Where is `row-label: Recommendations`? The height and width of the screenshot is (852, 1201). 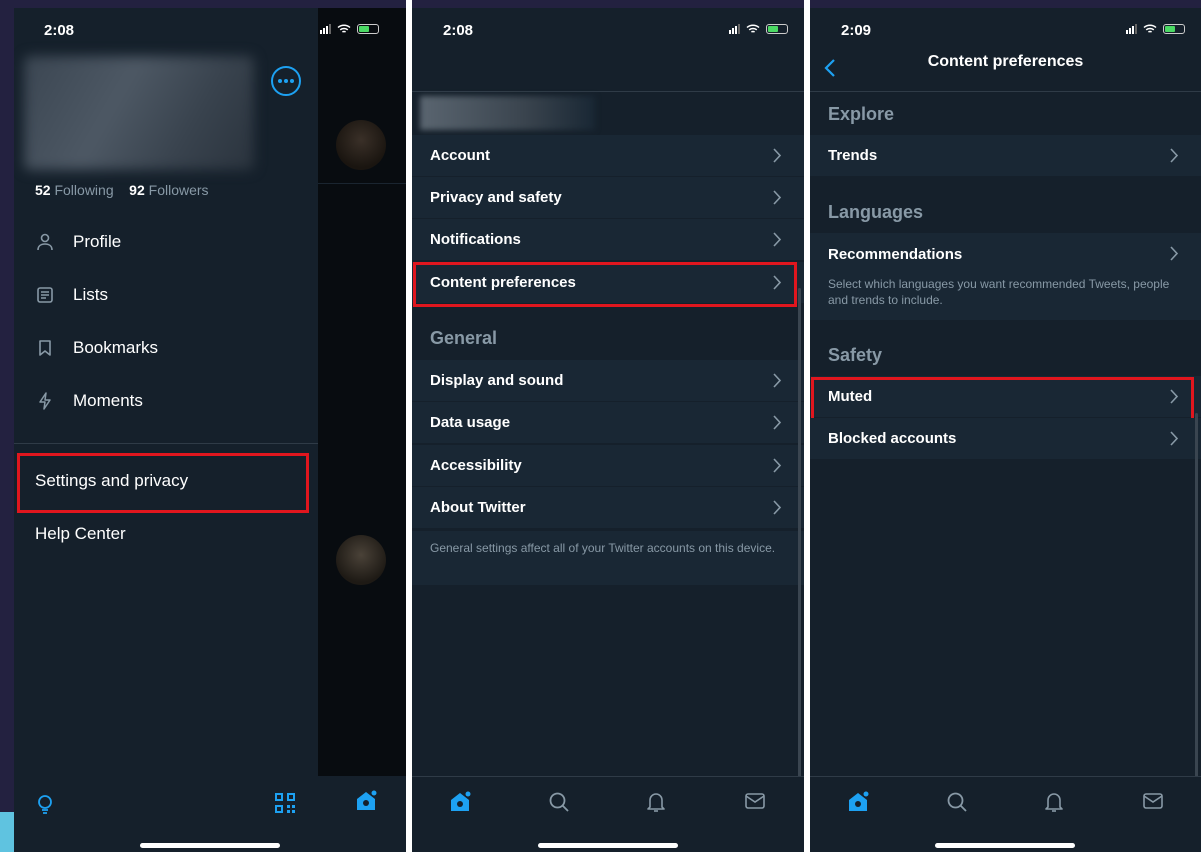 row-label: Recommendations is located at coordinates (895, 254).